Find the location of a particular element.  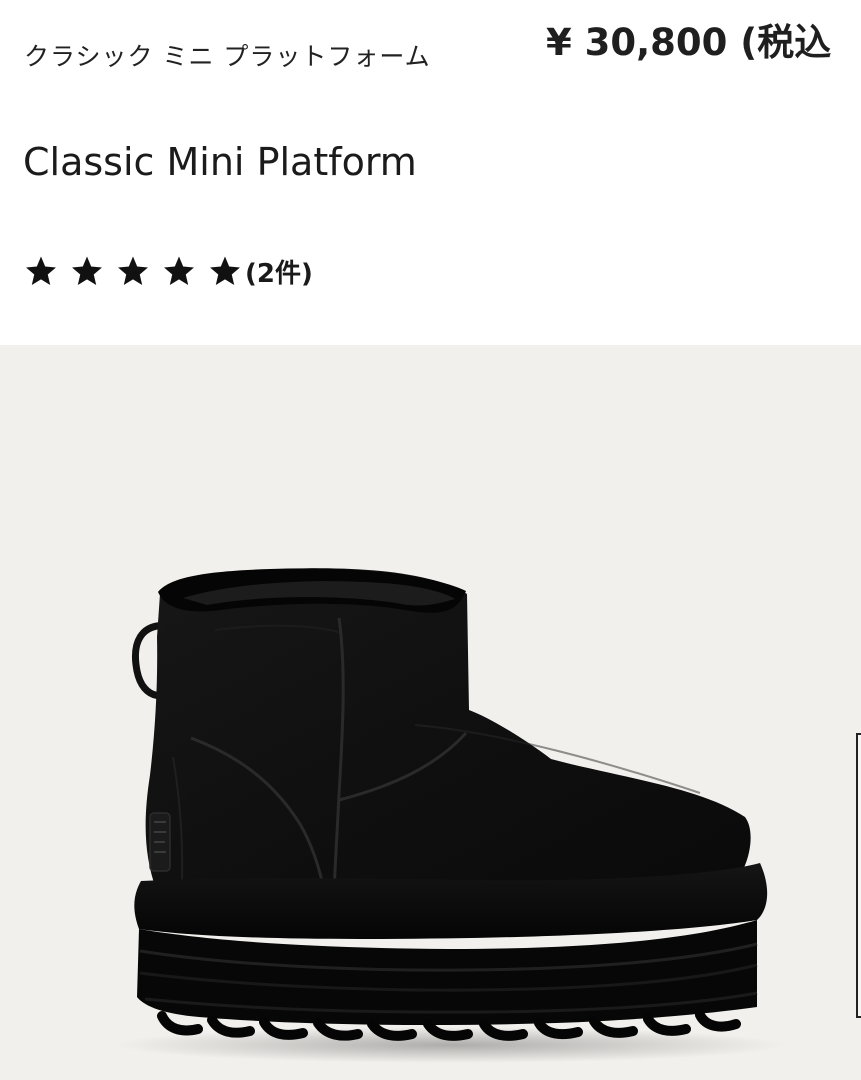

image-carousel-edge is located at coordinates (858, 875).